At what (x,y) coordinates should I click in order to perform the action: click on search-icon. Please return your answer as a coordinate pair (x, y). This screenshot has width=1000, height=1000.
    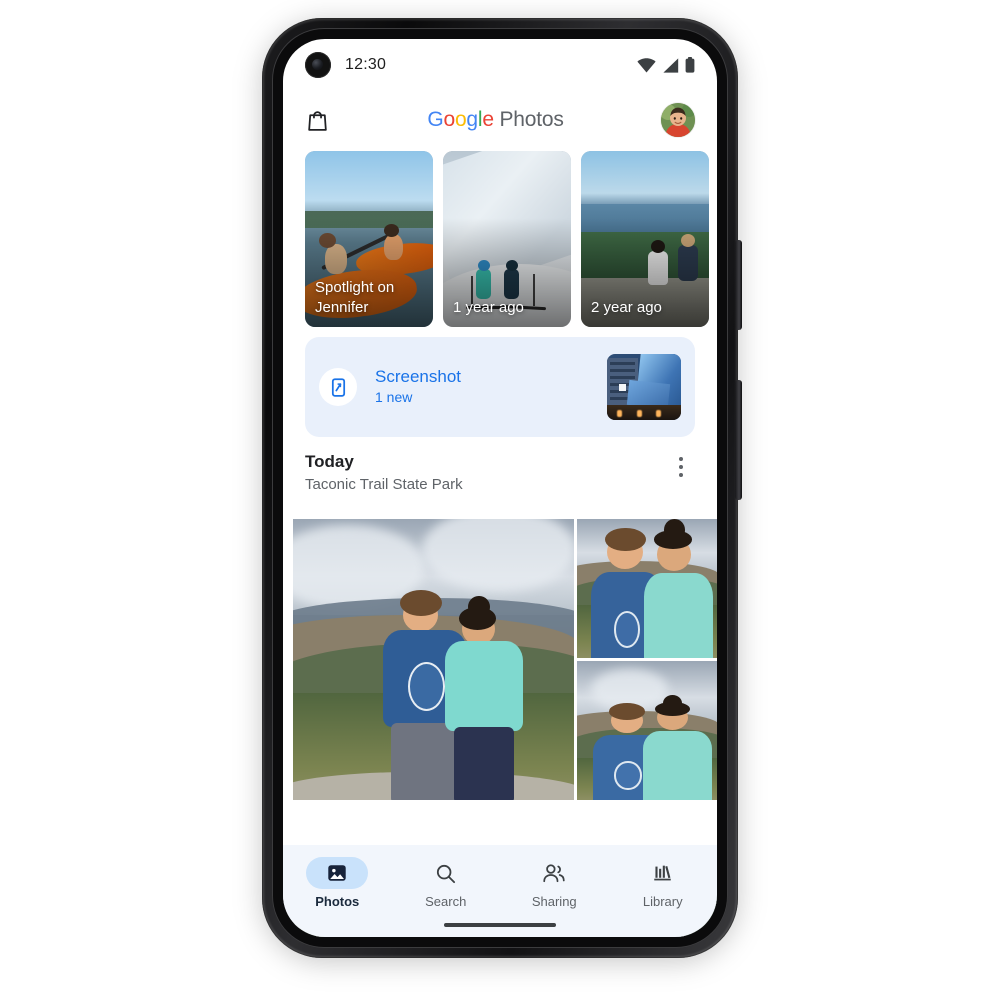
    Looking at the image, I should click on (446, 873).